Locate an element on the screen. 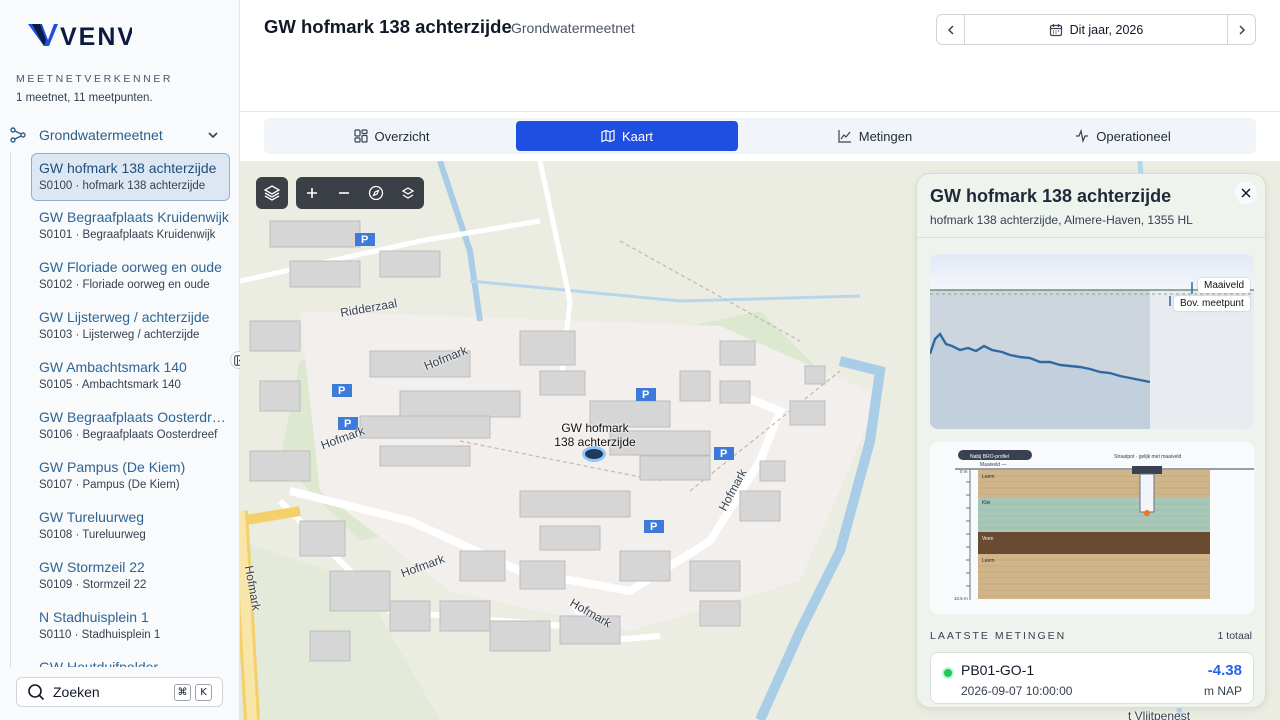  item-subtitle: S0109 · Stormzeil 22 is located at coordinates (93, 585).